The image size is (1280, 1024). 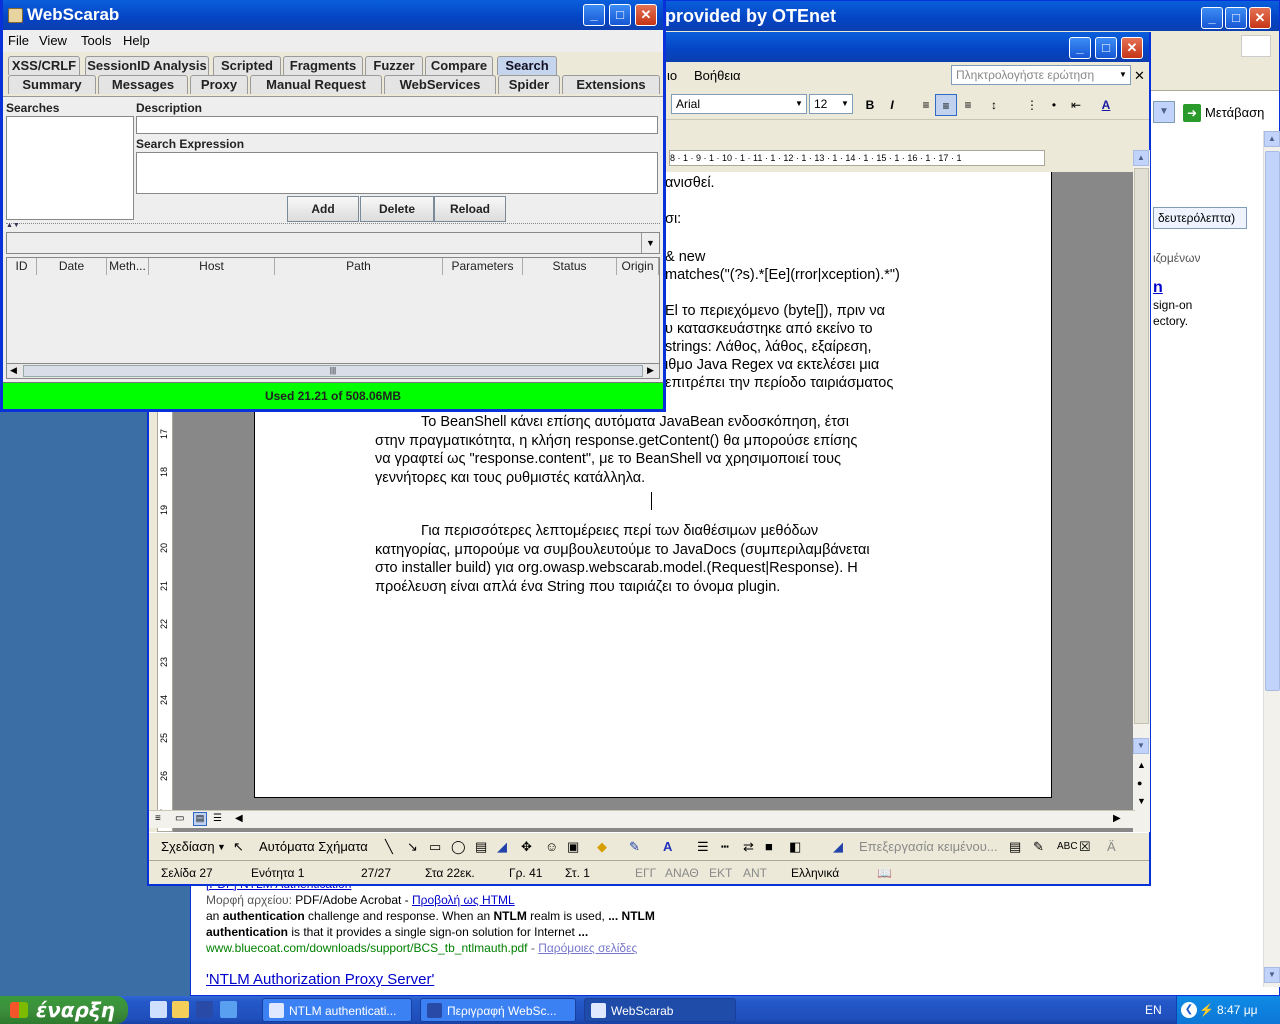 What do you see at coordinates (968, 105) in the screenshot?
I see `justify-icon: ≡` at bounding box center [968, 105].